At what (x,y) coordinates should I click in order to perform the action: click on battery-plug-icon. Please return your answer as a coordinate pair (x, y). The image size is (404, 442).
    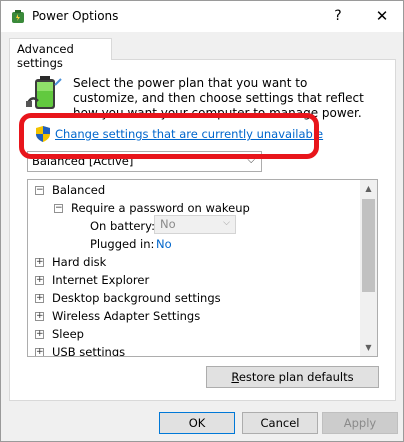
    Looking at the image, I should click on (44, 92).